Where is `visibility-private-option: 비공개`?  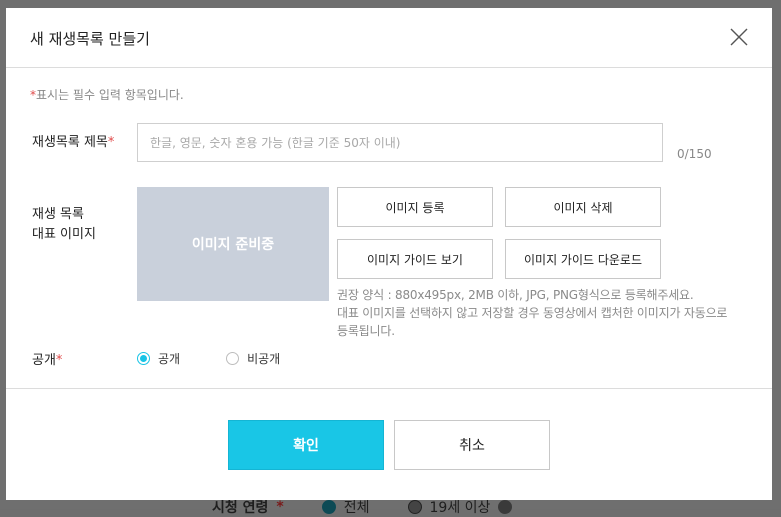
visibility-private-option: 비공개 is located at coordinates (253, 358).